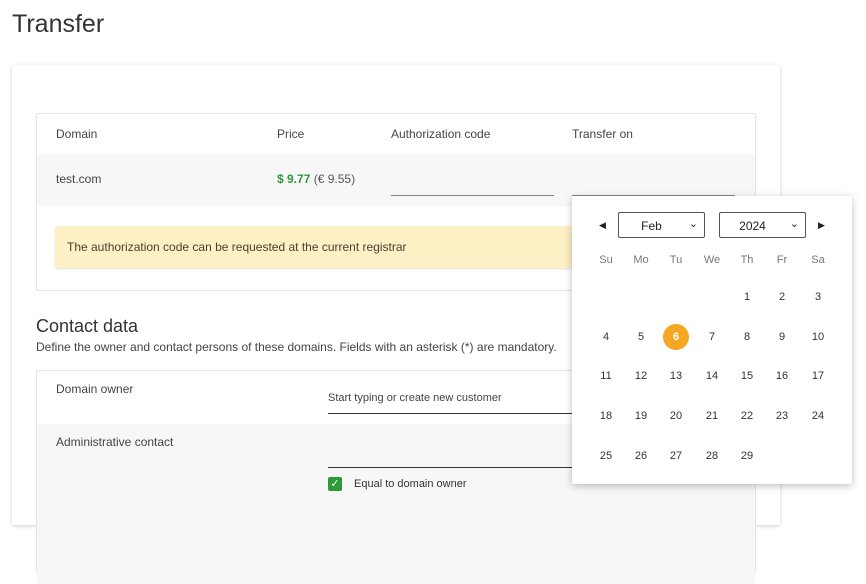 The height and width of the screenshot is (584, 866). I want to click on day-cell: 28, so click(712, 456).